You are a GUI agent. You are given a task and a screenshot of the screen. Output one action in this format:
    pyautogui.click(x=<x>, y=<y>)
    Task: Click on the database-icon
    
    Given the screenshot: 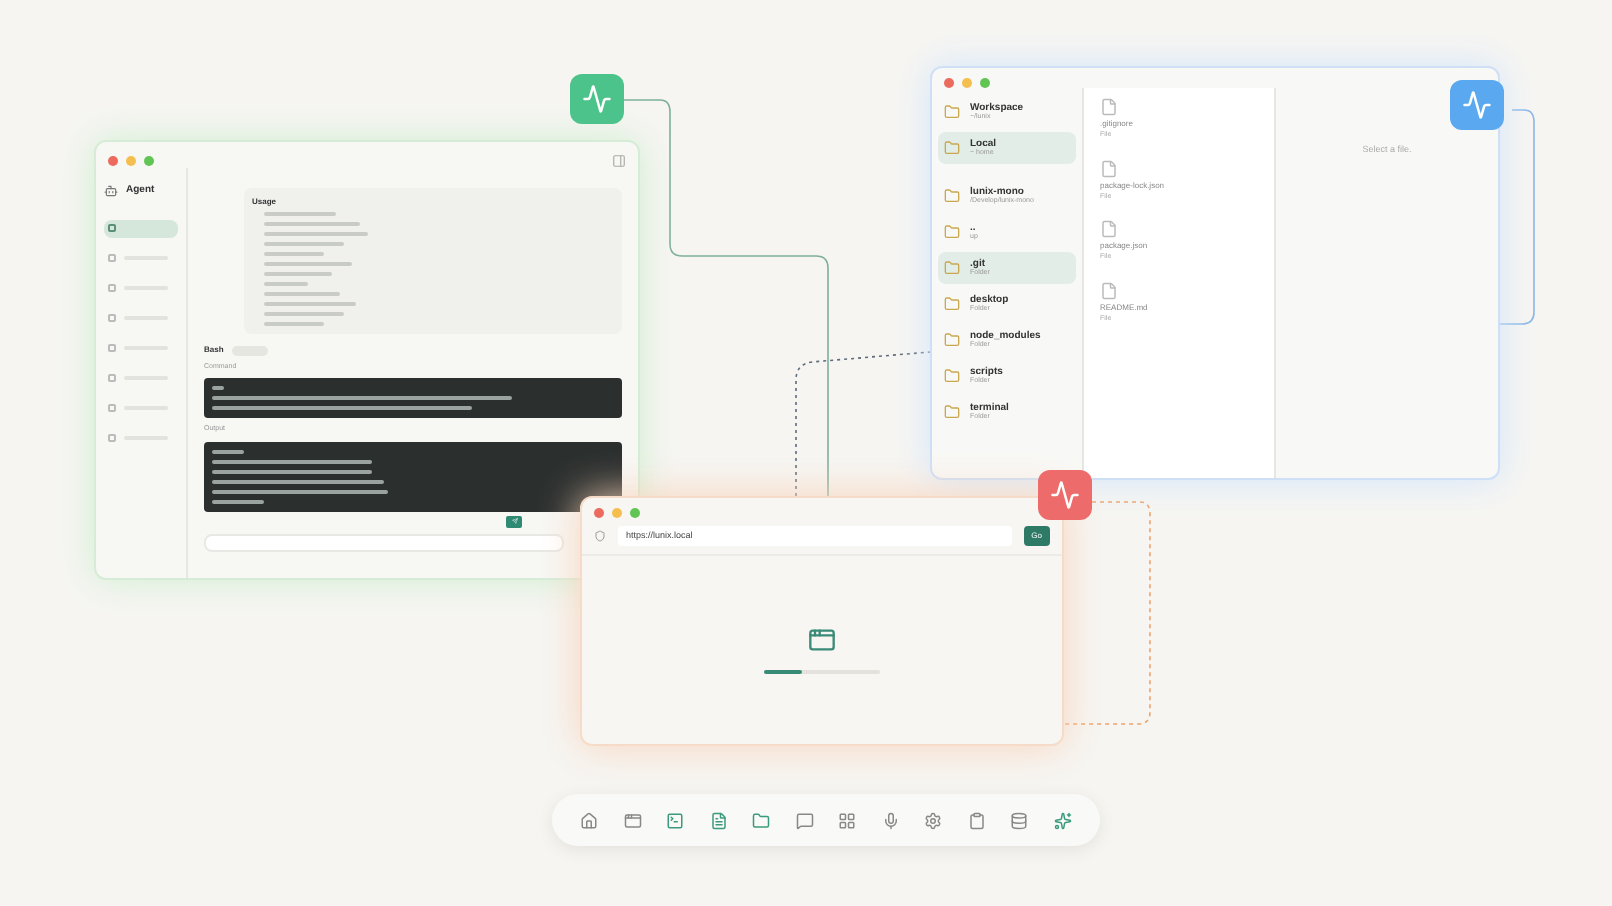 What is the action you would take?
    pyautogui.click(x=1019, y=820)
    